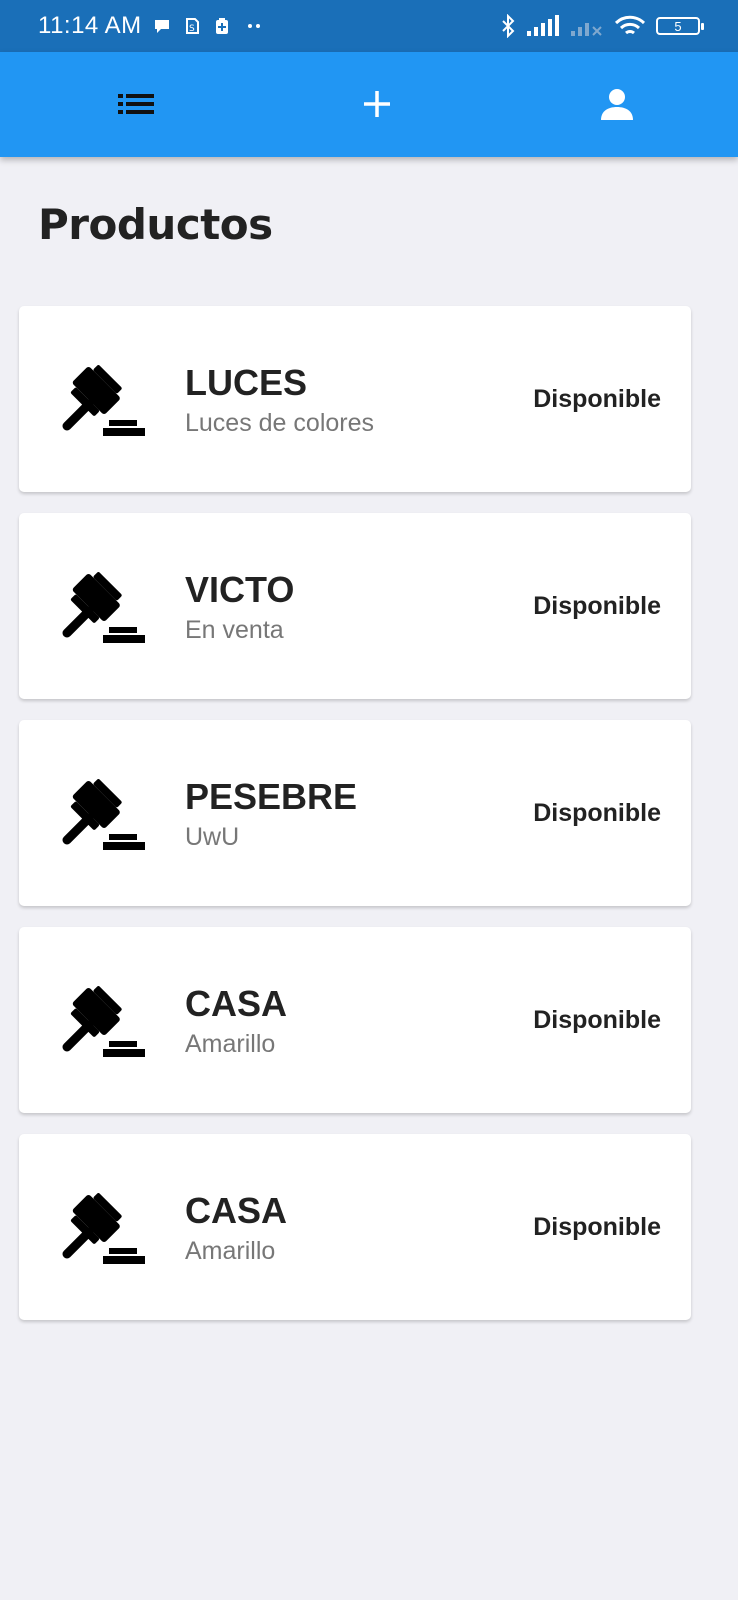  What do you see at coordinates (271, 796) in the screenshot?
I see `product-name: PESEBRE` at bounding box center [271, 796].